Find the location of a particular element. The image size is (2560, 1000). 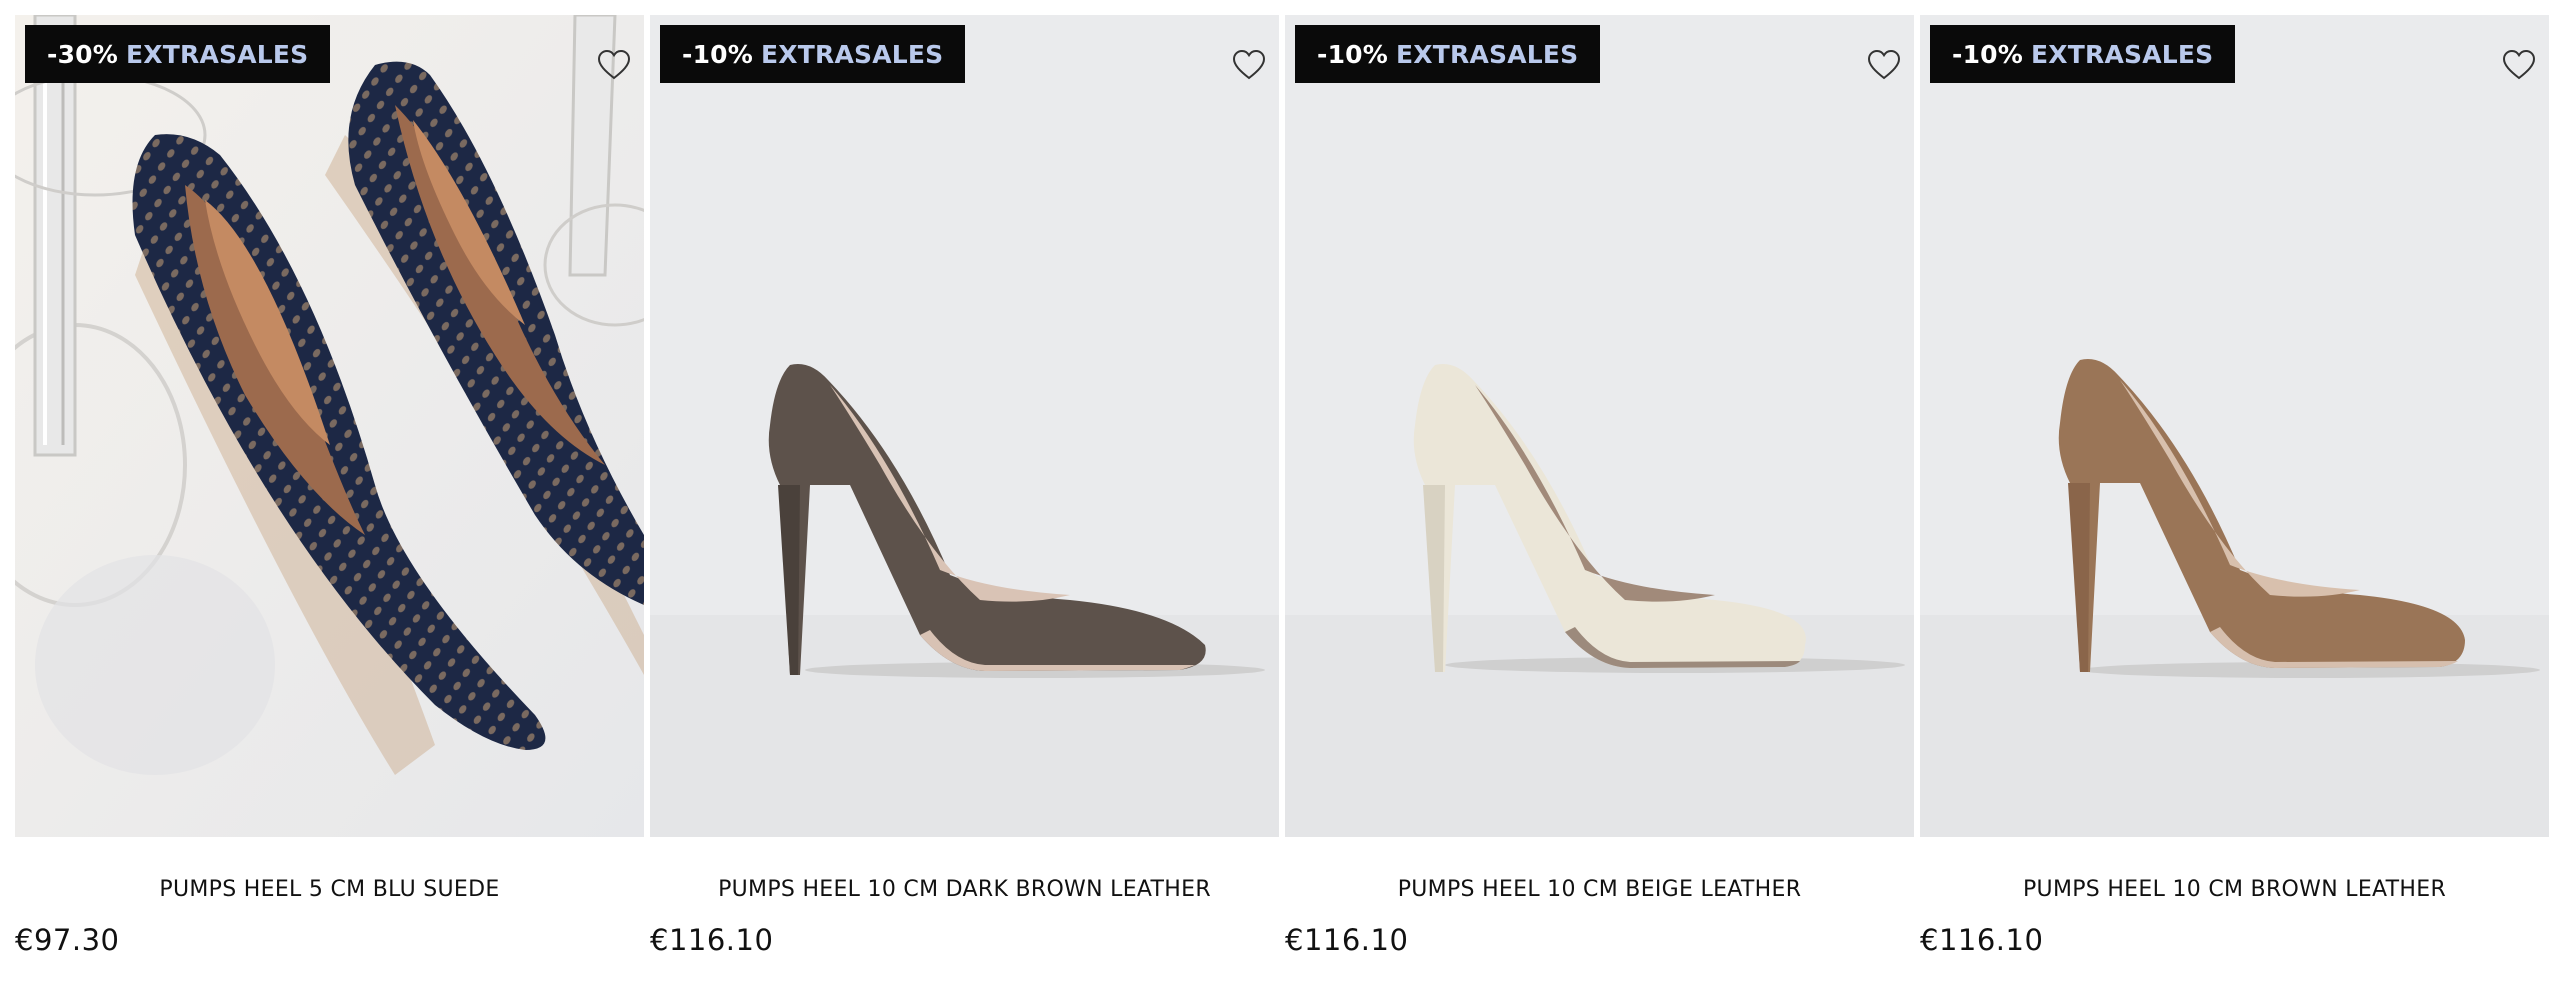

product-name: PUMPS HEEL 10 CM BROWN LEATHER is located at coordinates (2234, 889).